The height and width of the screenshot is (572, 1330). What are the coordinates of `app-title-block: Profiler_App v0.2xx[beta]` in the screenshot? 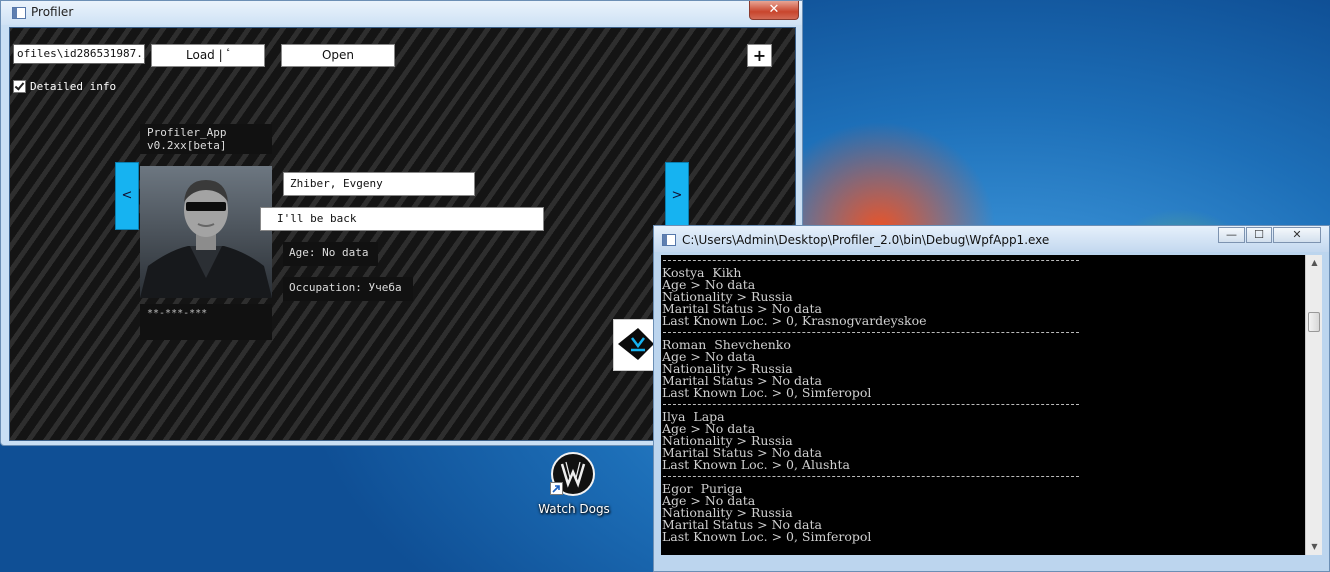 It's located at (206, 139).